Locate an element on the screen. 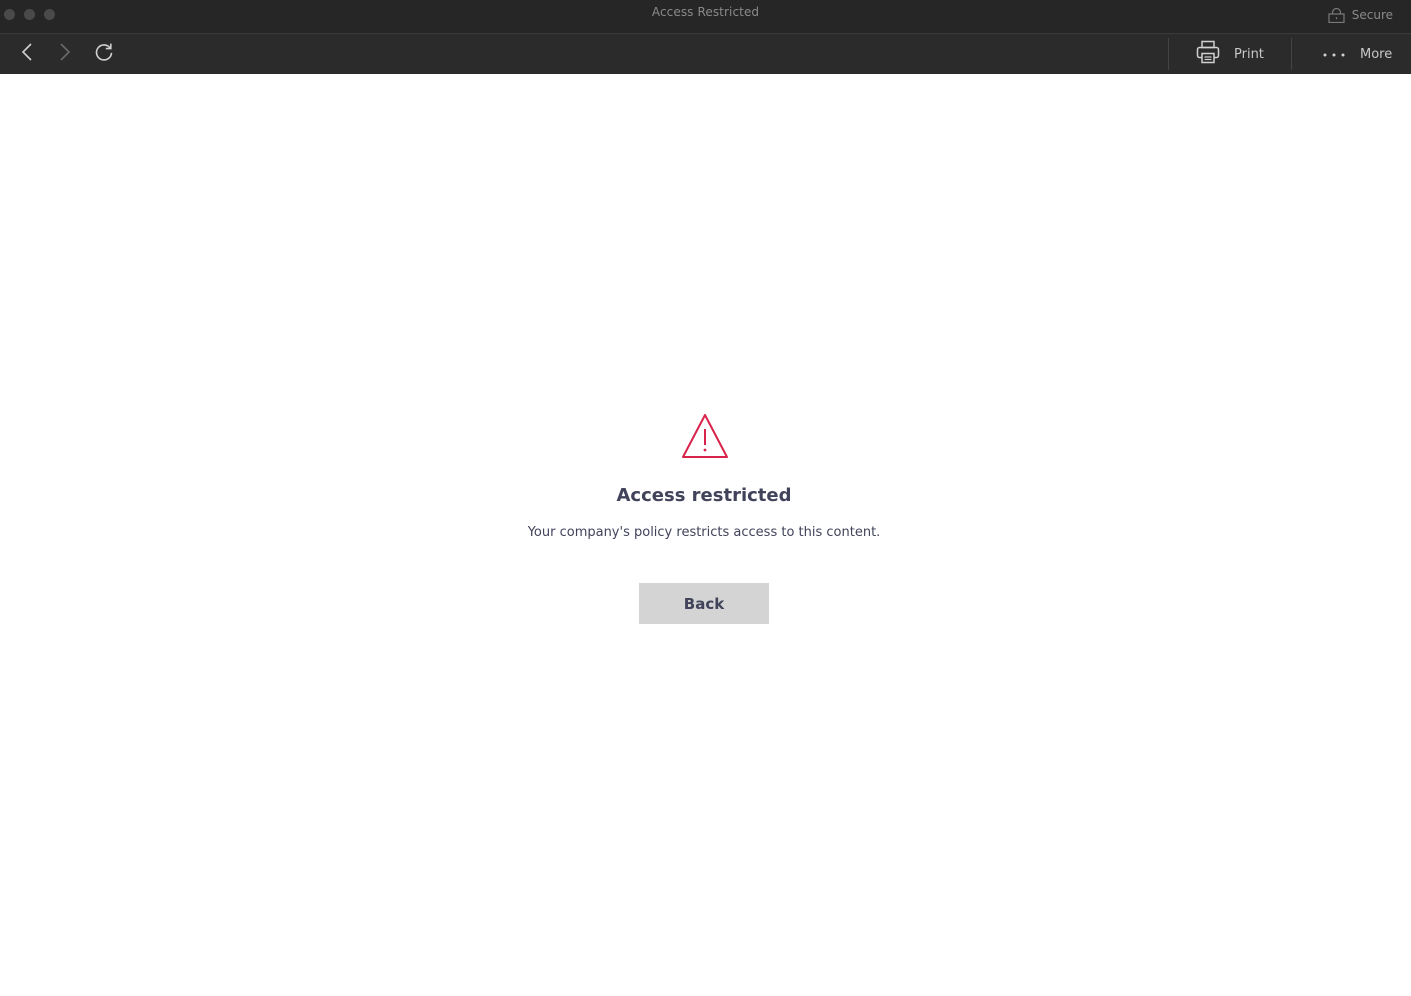 The width and height of the screenshot is (1411, 996). back-button: Back is located at coordinates (704, 603).